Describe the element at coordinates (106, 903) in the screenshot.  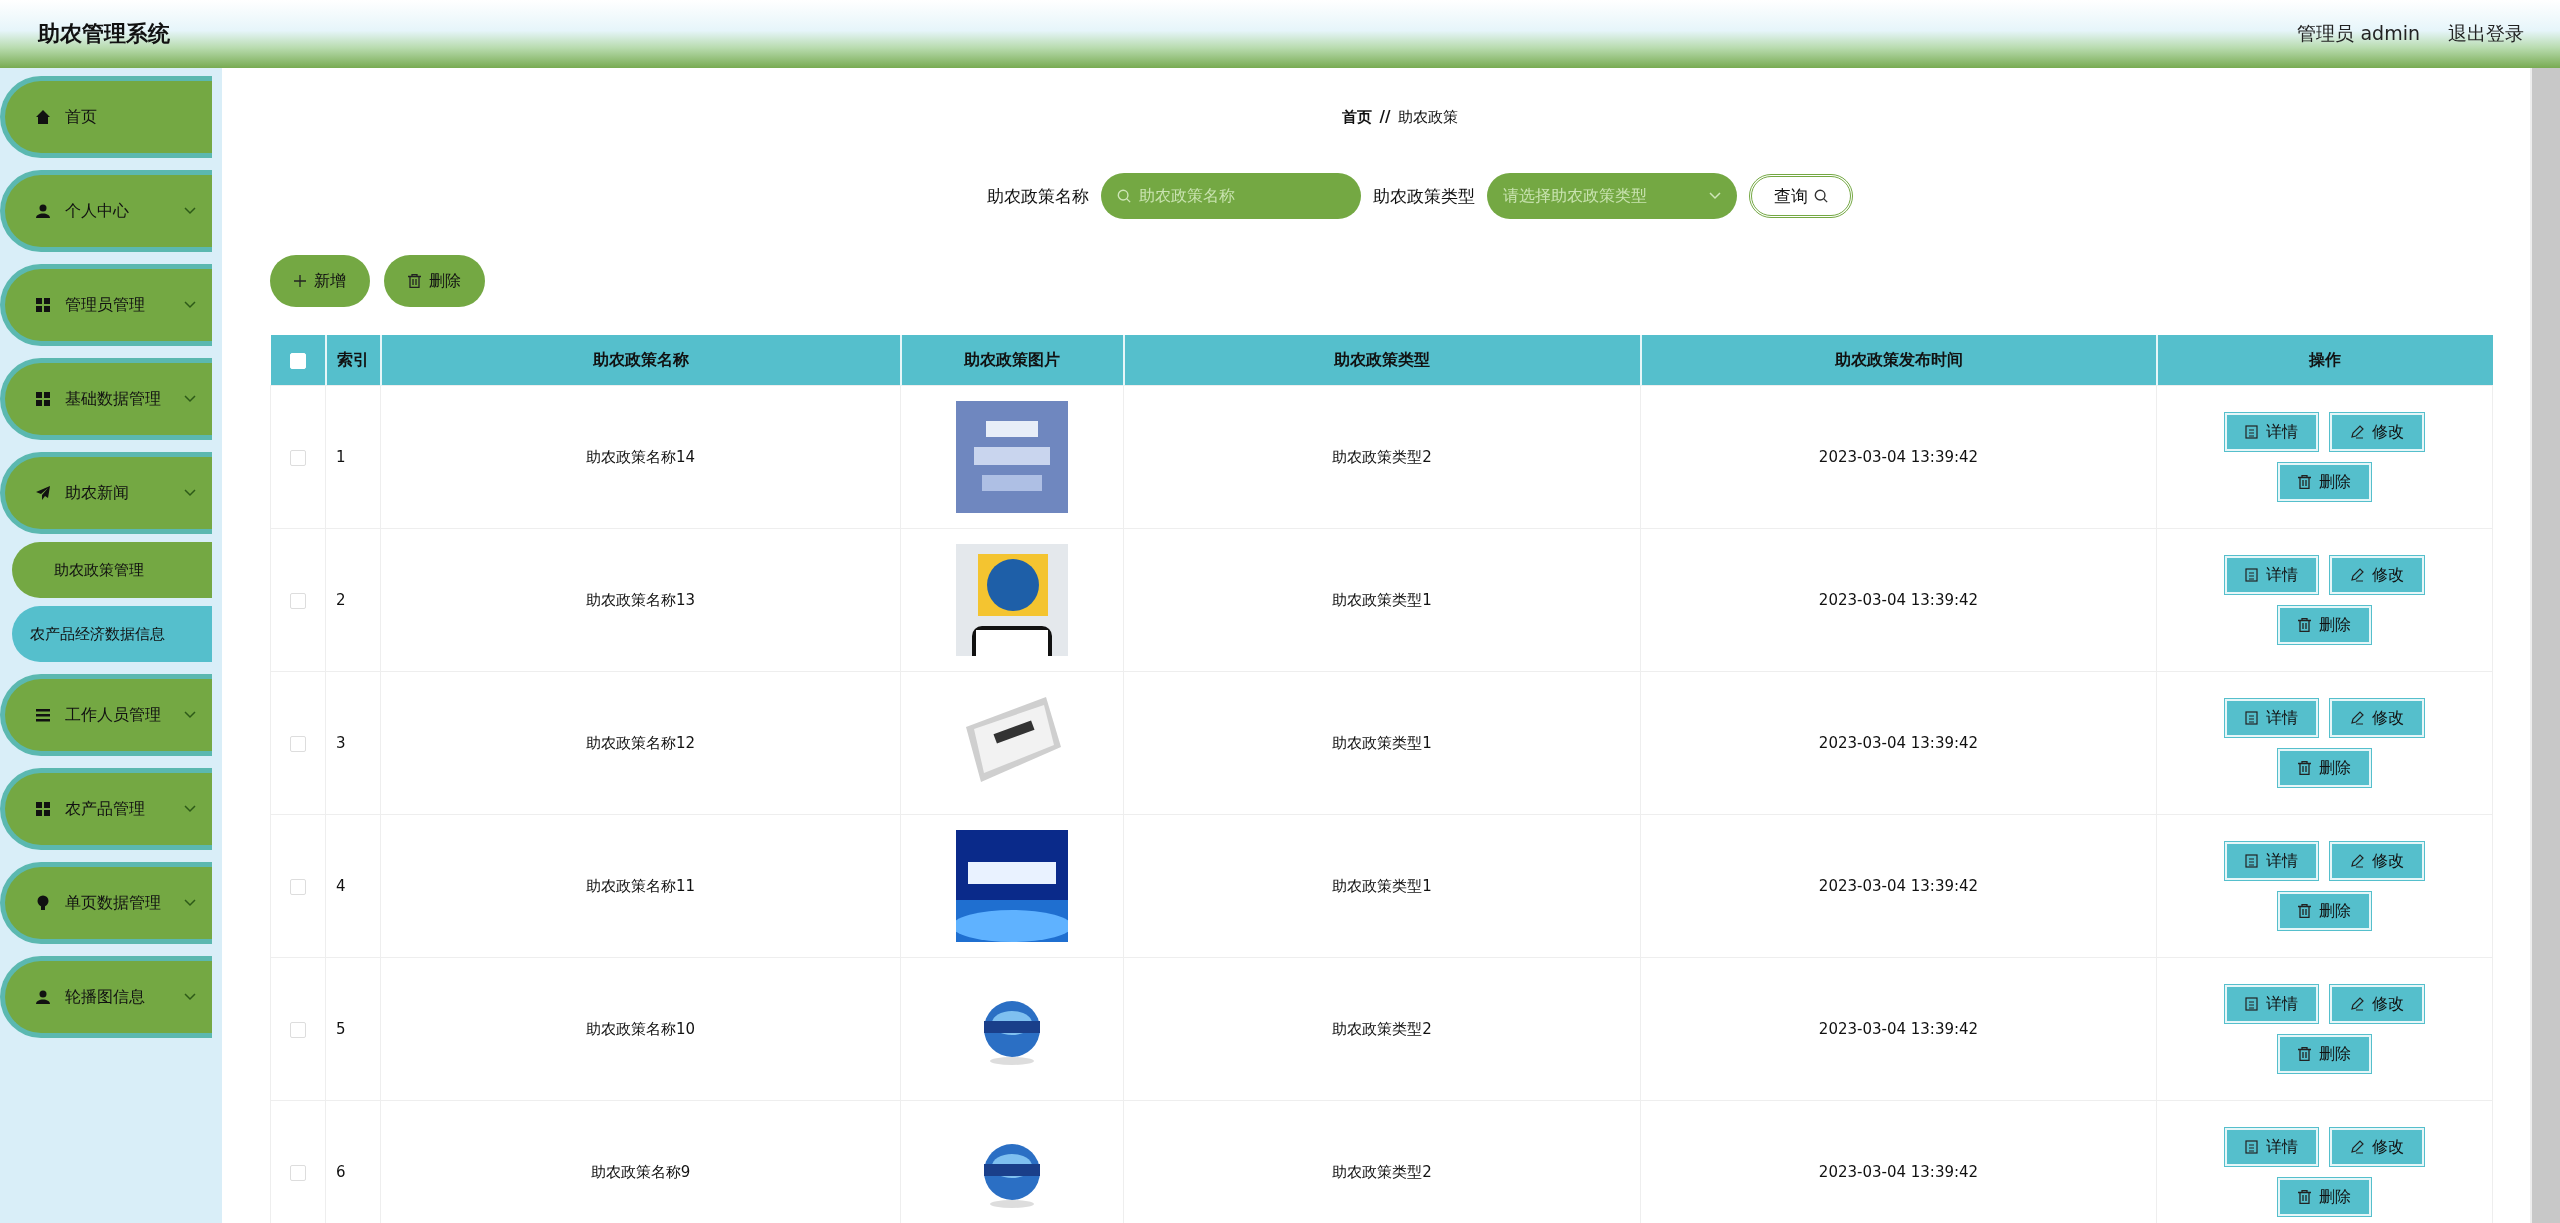
I see `menu-item: 单页数据管理` at that location.